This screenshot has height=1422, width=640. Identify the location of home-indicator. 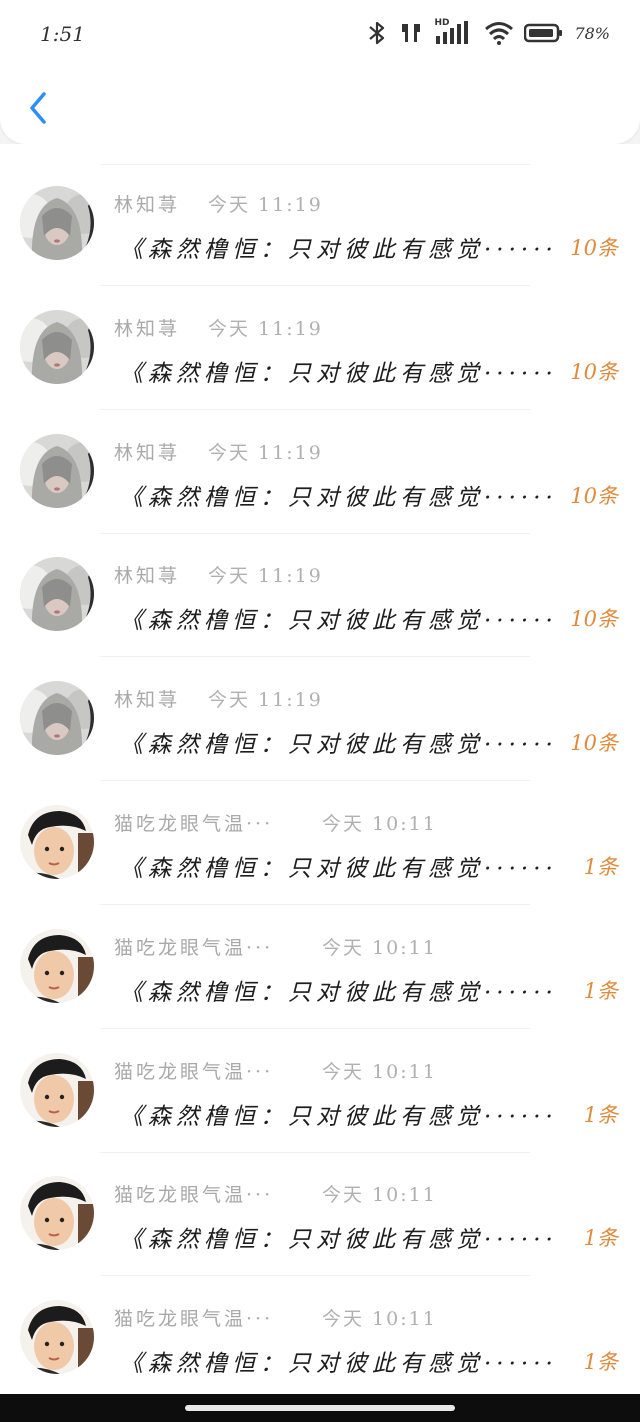
(320, 1408).